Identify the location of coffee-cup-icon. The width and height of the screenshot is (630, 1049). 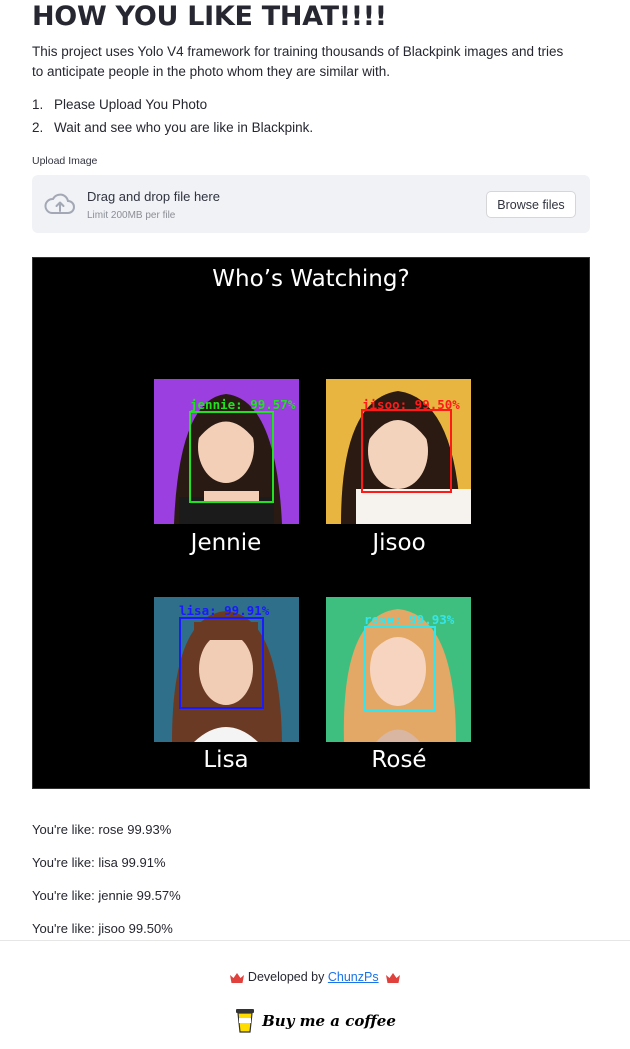
(245, 1021).